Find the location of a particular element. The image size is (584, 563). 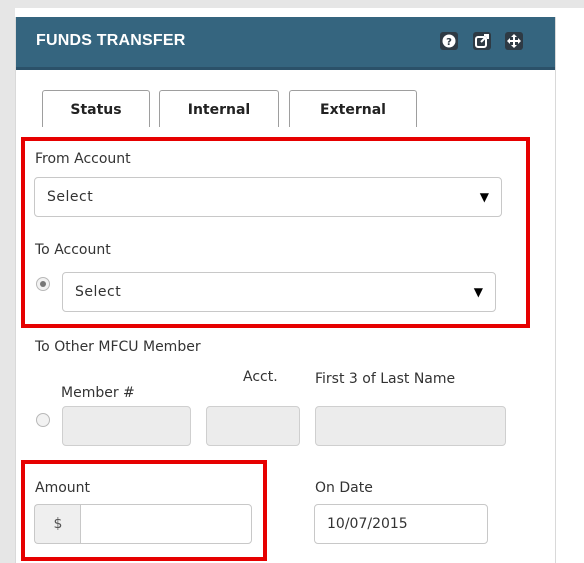

move-icon is located at coordinates (514, 41).